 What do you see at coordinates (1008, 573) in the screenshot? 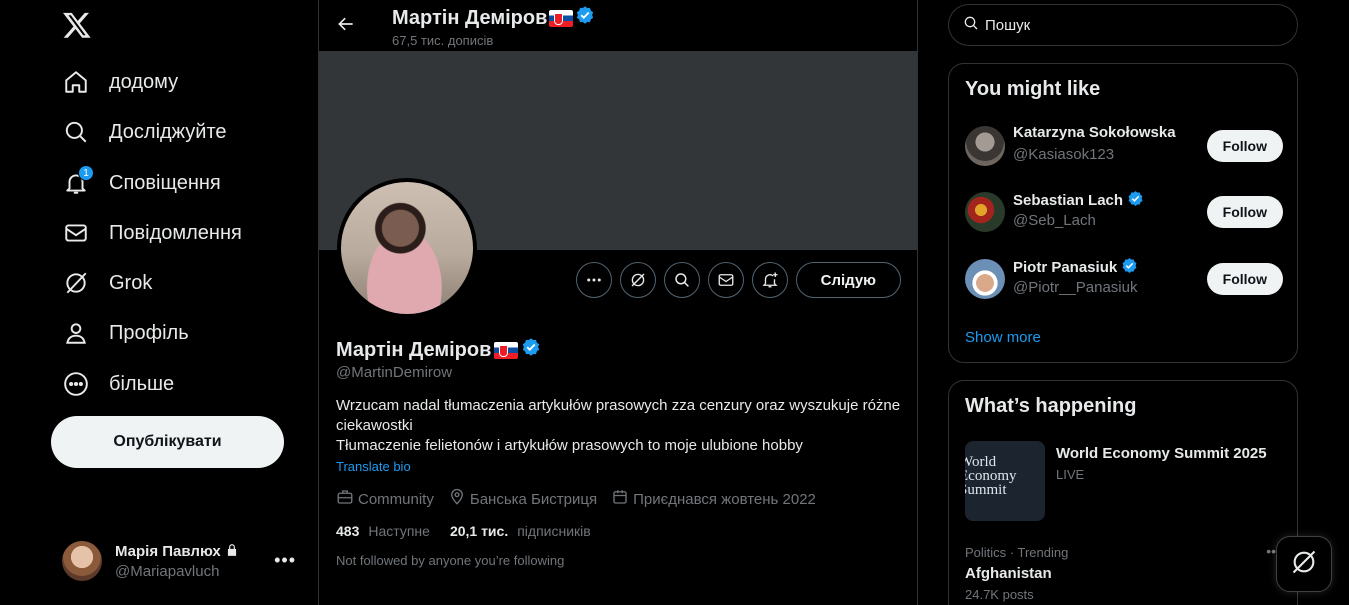
I see `trend-name: Afghanistan` at bounding box center [1008, 573].